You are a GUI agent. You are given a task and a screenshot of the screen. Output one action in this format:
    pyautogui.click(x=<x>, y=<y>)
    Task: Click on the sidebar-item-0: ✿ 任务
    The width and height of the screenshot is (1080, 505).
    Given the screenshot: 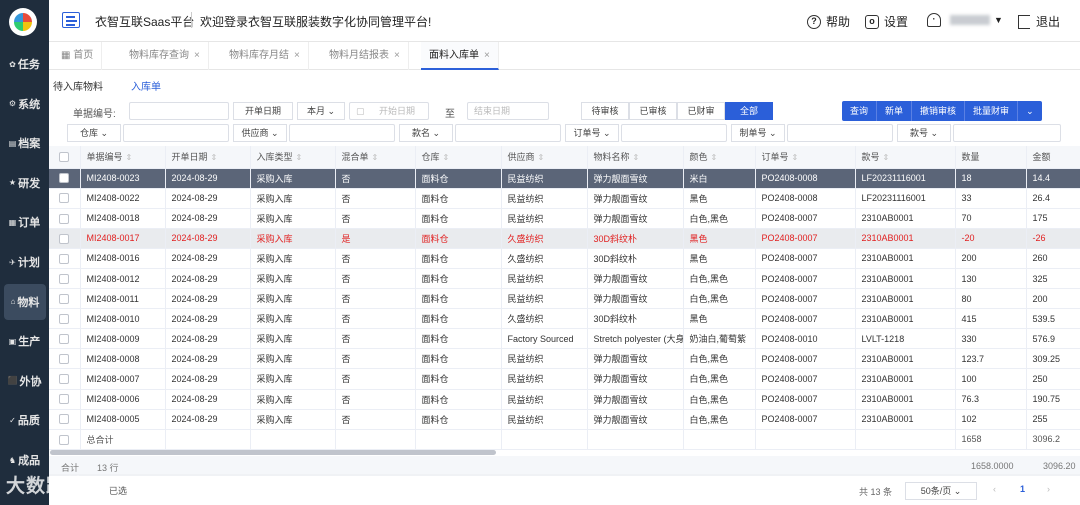 What is the action you would take?
    pyautogui.click(x=24, y=64)
    